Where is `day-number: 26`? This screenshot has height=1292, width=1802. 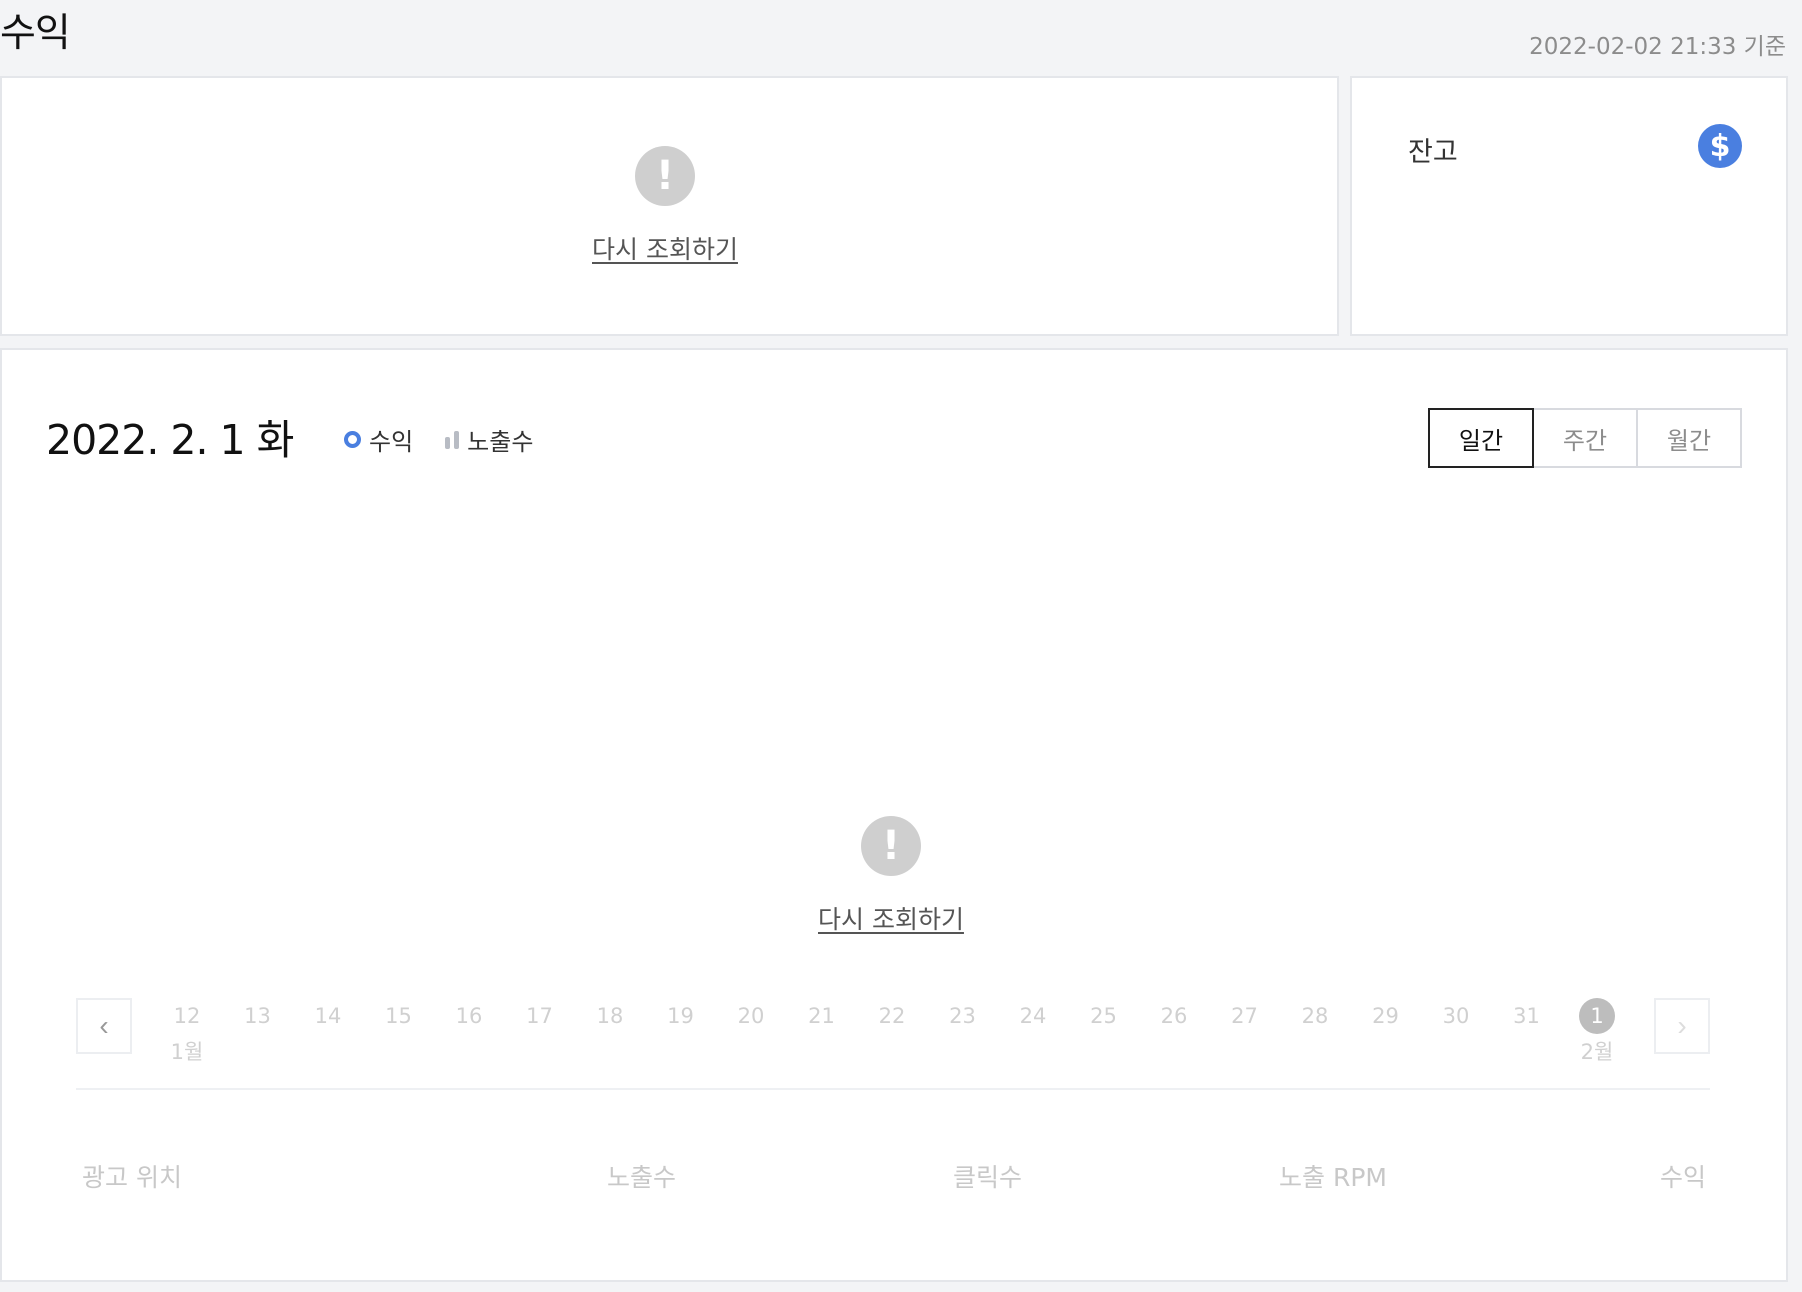
day-number: 26 is located at coordinates (1174, 1016).